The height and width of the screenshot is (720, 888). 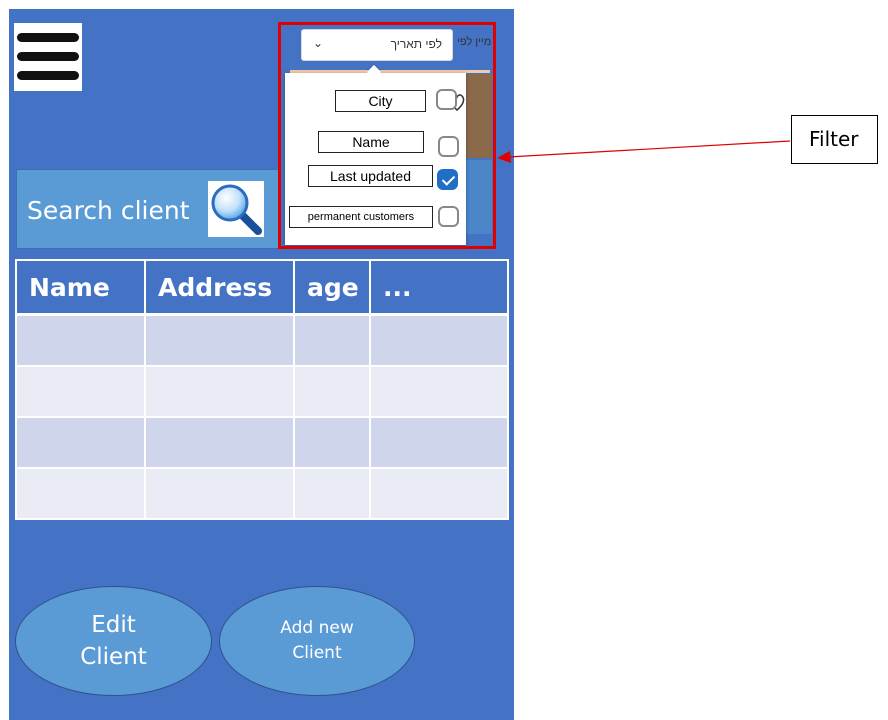 What do you see at coordinates (644, 151) in the screenshot?
I see `callout-arrow` at bounding box center [644, 151].